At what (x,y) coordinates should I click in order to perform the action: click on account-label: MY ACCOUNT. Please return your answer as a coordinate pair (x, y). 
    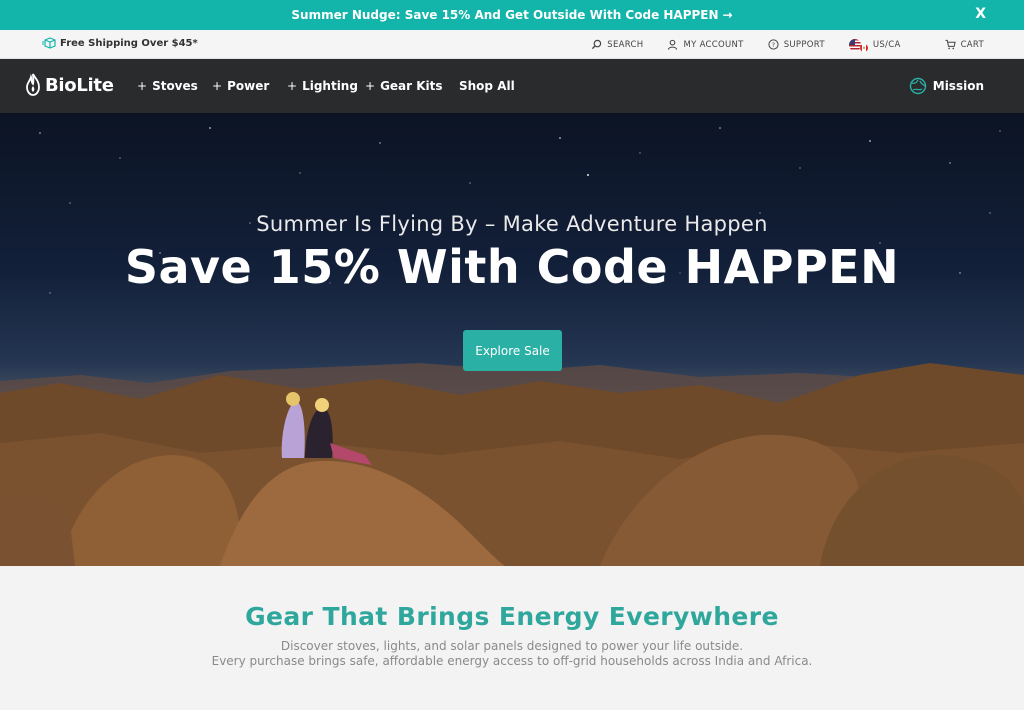
    Looking at the image, I should click on (713, 44).